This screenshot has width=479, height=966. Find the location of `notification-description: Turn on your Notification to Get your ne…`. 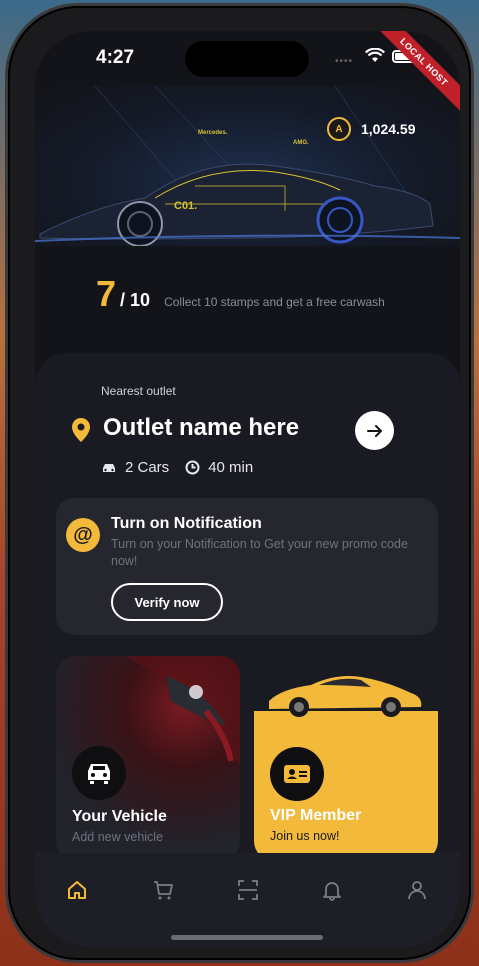

notification-description: Turn on your Notification to Get your ne… is located at coordinates (259, 552).